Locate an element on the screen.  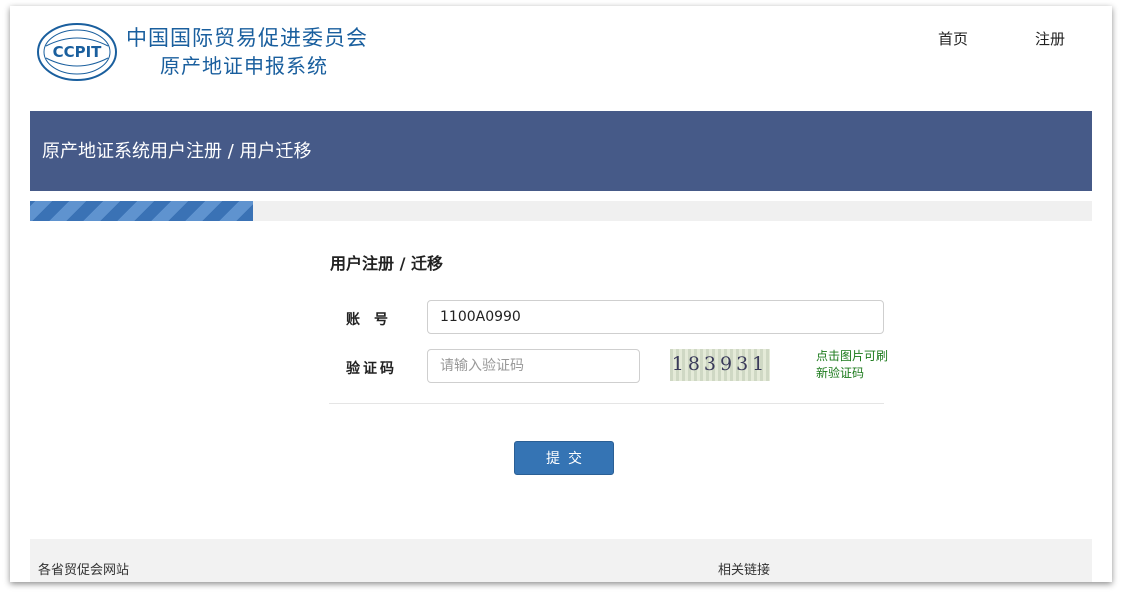
organization-name: 中国国际贸易促进委员会 is located at coordinates (247, 38).